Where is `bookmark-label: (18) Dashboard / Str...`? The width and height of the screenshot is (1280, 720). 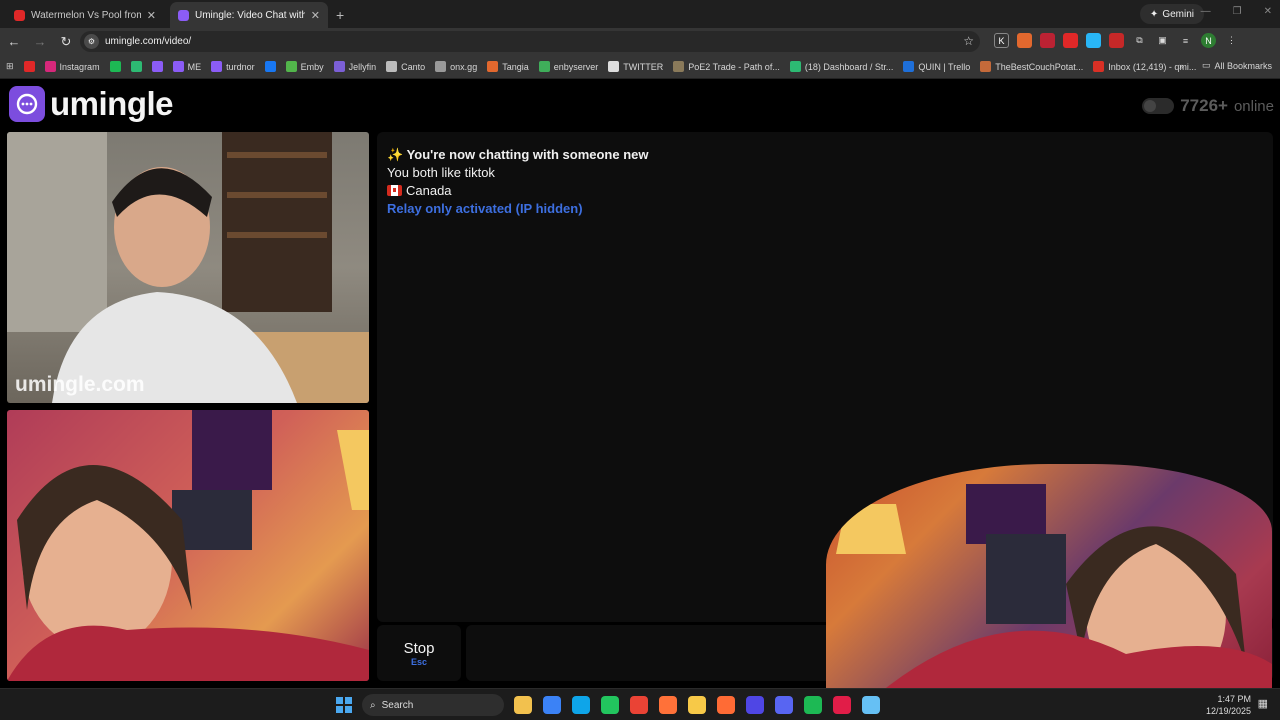
bookmark-label: (18) Dashboard / Str... is located at coordinates (849, 66).